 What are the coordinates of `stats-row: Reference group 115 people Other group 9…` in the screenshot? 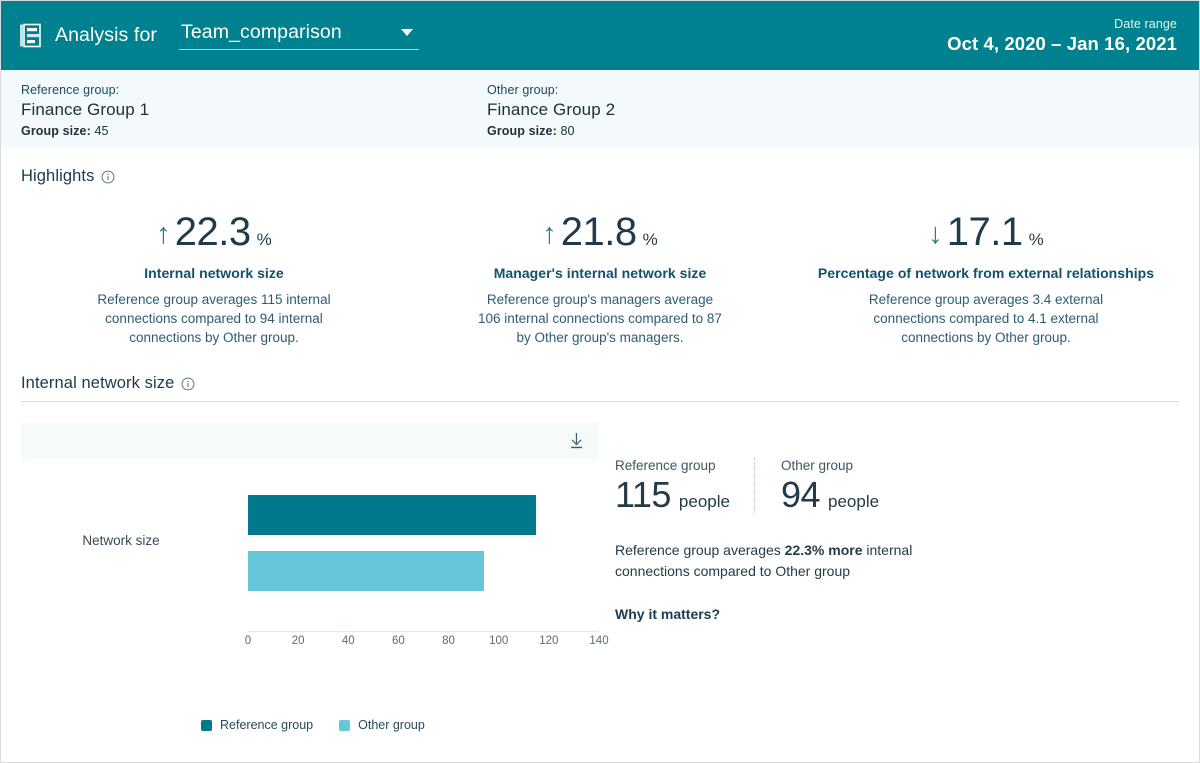 It's located at (897, 486).